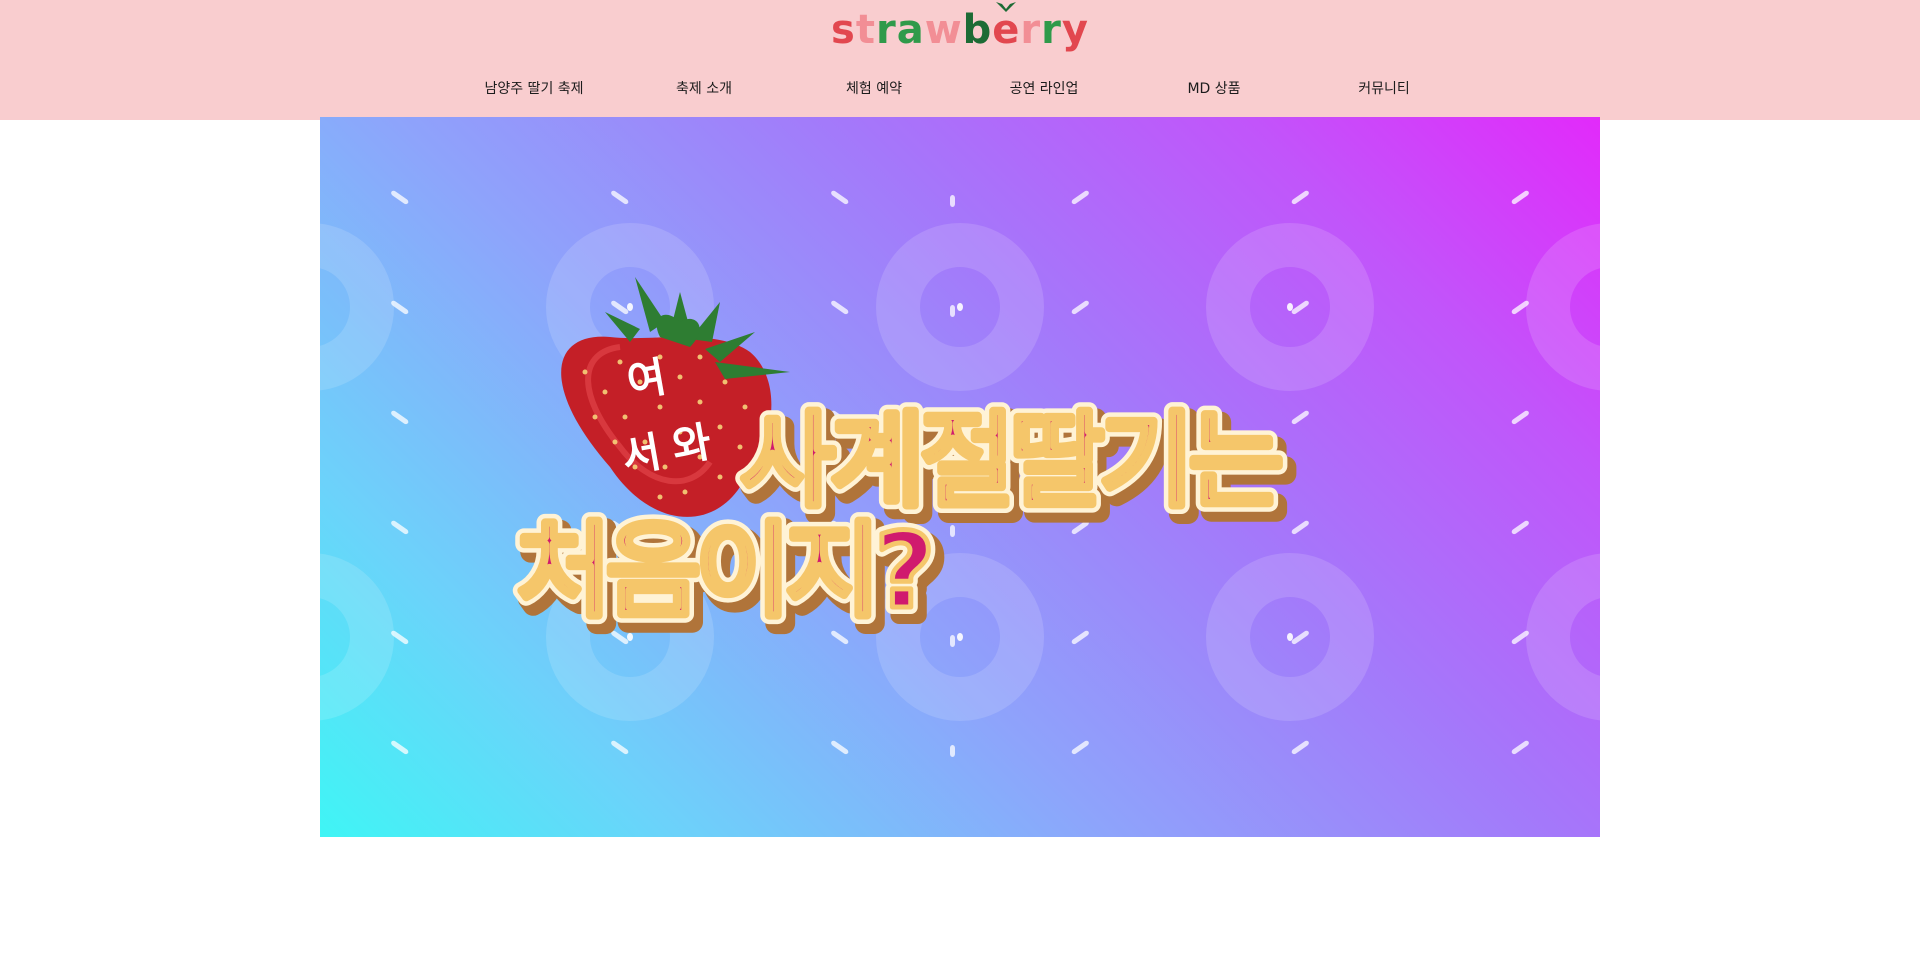 The height and width of the screenshot is (953, 1920). What do you see at coordinates (960, 895) in the screenshot?
I see `page-body-empty` at bounding box center [960, 895].